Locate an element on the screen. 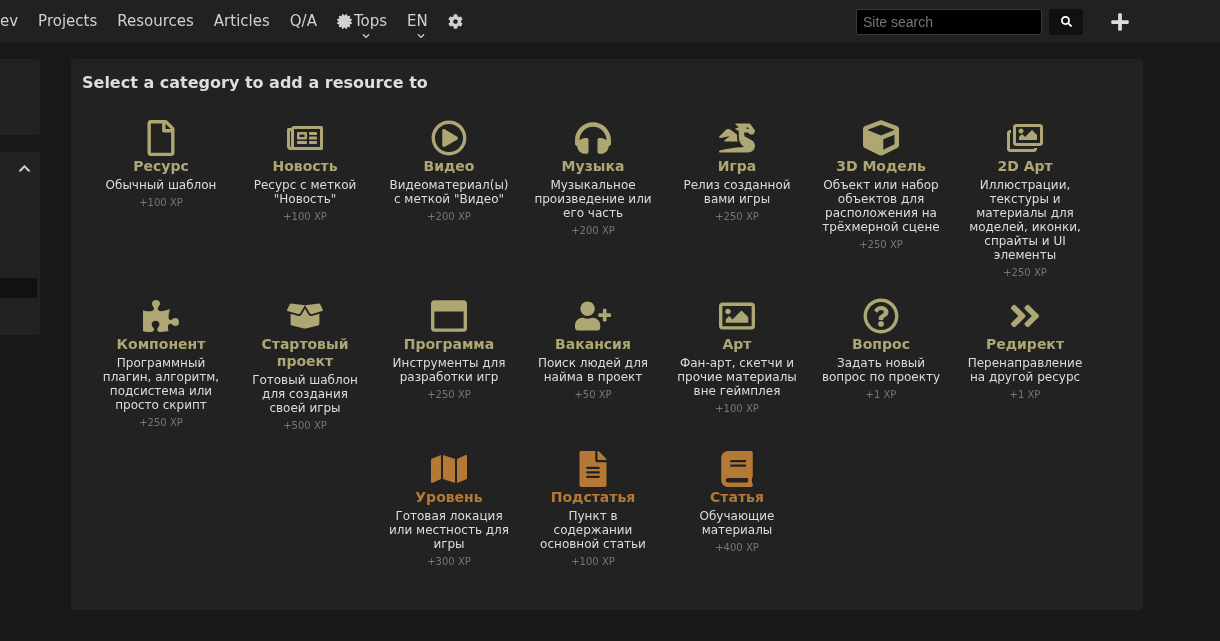 Image resolution: width=1220 pixels, height=641 pixels. search-field: Site search is located at coordinates (949, 21).